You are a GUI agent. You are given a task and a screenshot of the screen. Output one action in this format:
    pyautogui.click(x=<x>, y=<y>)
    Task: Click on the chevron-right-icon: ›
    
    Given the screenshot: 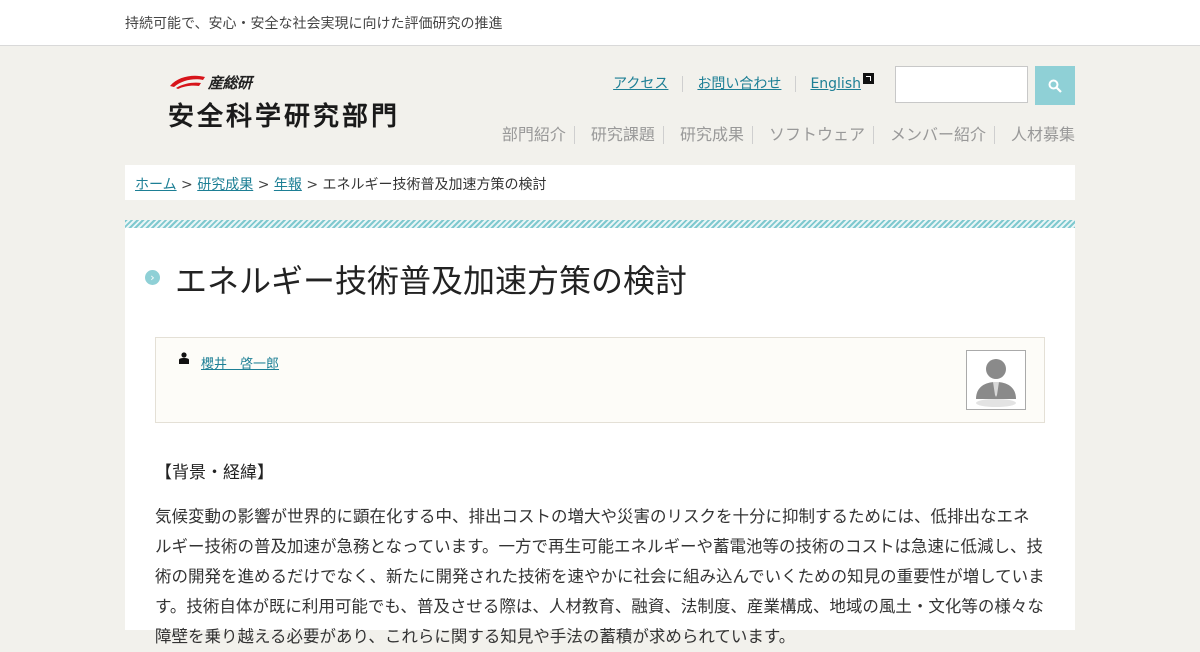 What is the action you would take?
    pyautogui.click(x=152, y=277)
    